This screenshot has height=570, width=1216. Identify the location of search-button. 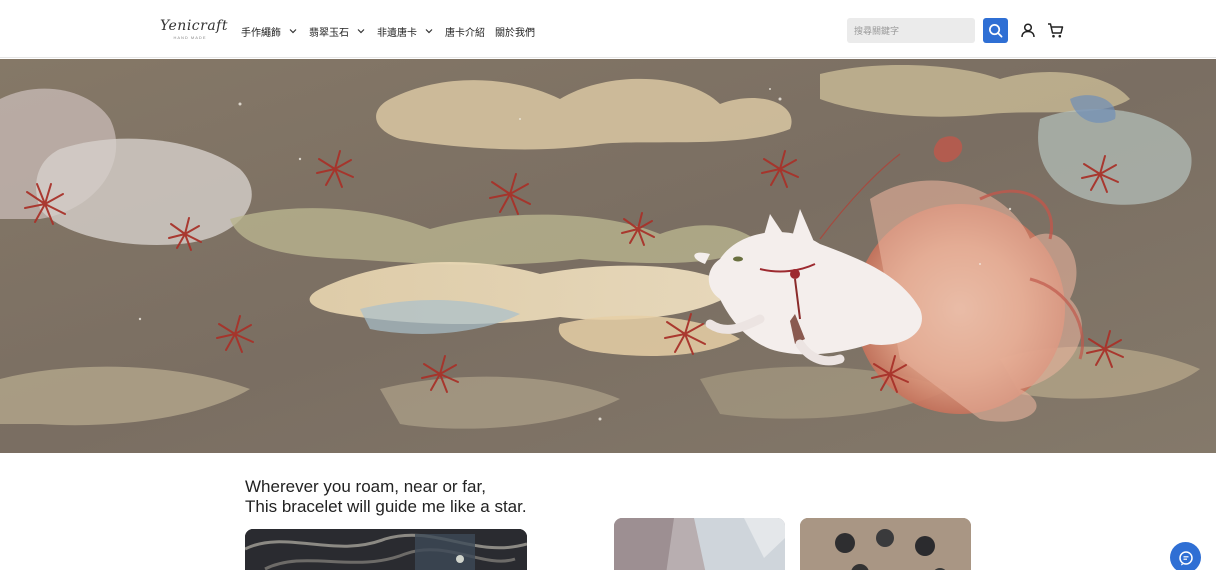
(995, 30).